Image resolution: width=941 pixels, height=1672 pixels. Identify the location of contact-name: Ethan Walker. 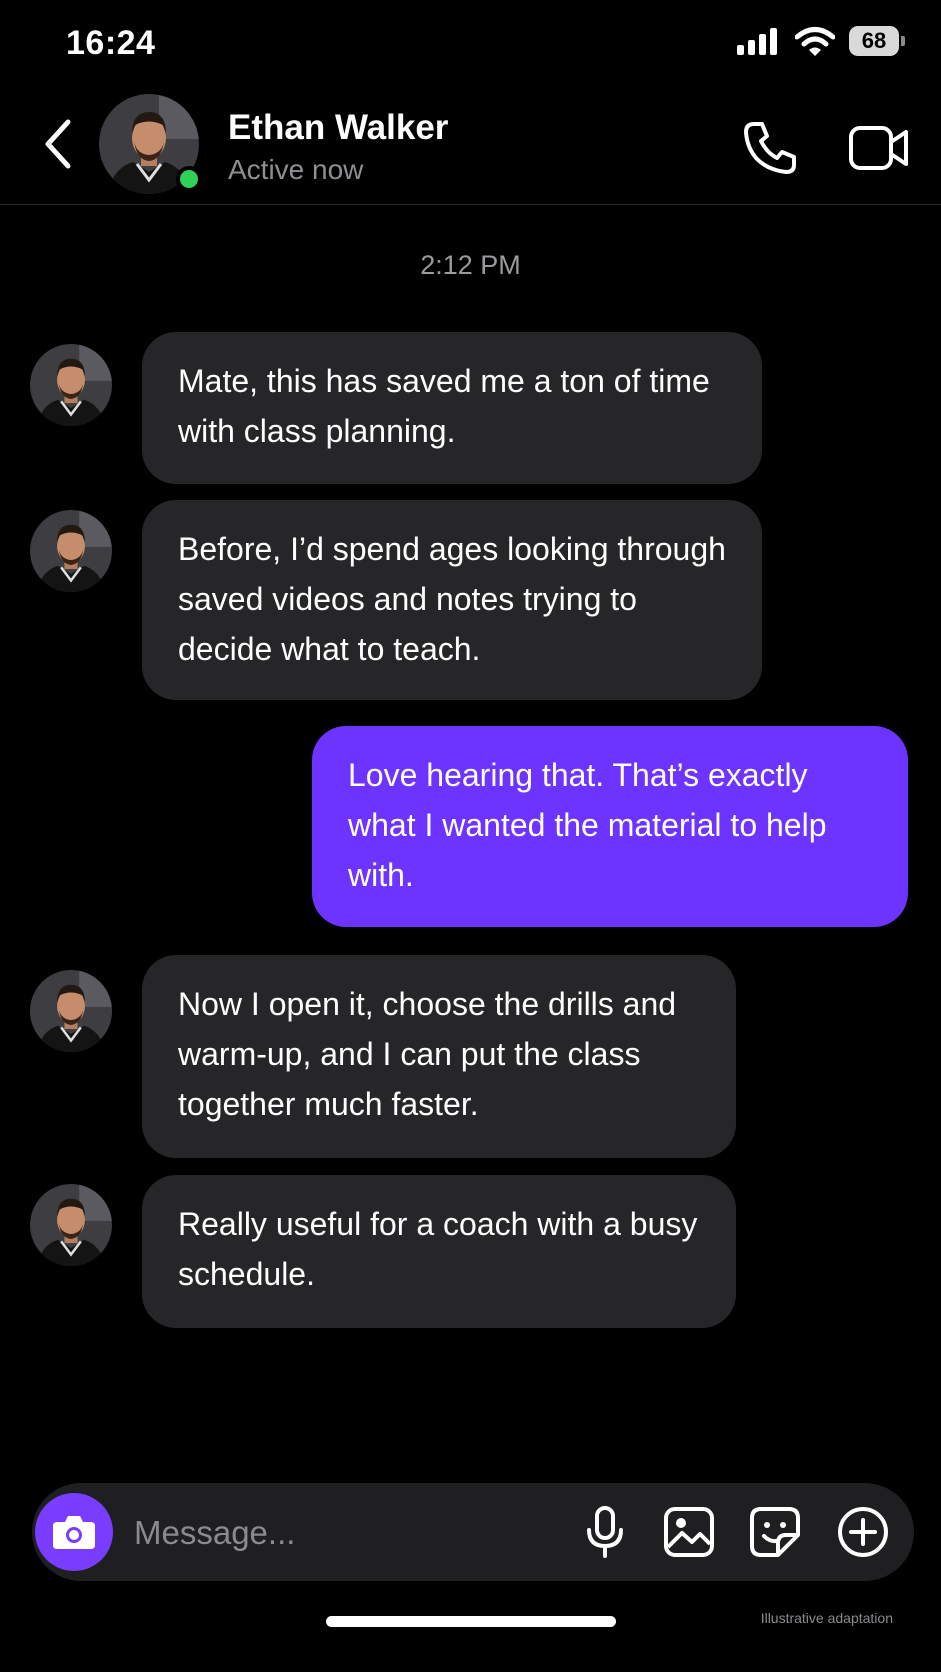
(338, 128).